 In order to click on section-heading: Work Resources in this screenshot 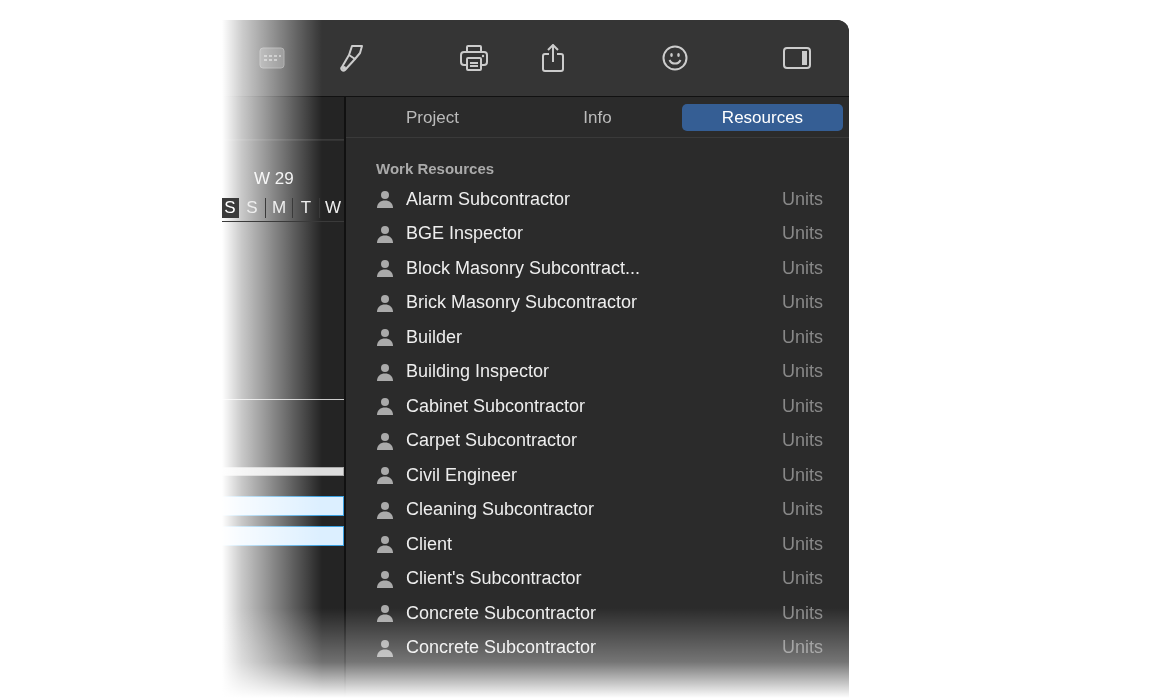, I will do `click(436, 169)`.